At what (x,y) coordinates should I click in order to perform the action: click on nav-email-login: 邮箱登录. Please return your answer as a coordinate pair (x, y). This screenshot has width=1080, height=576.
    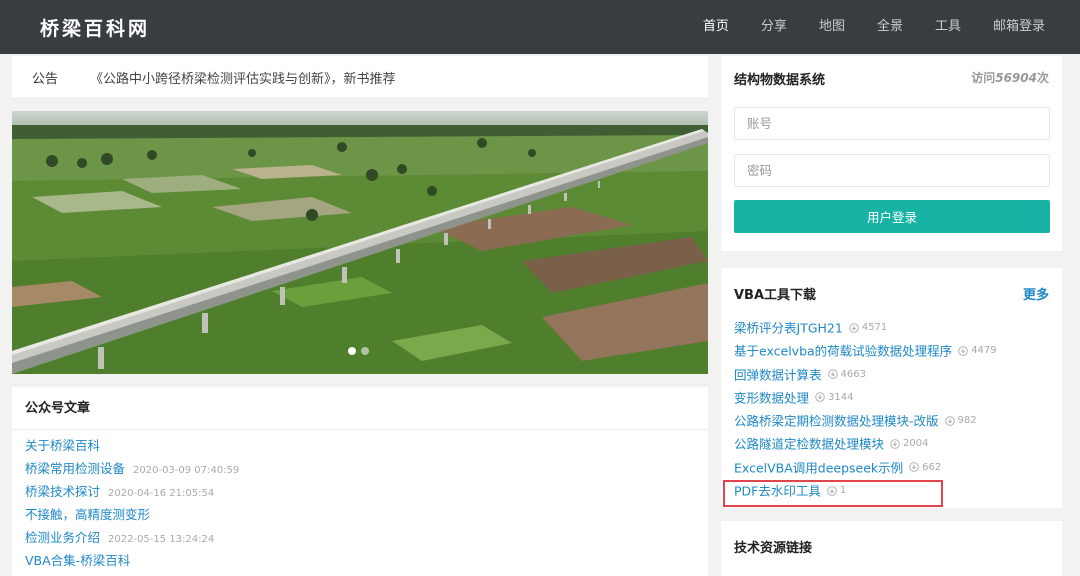
    Looking at the image, I should click on (1011, 27).